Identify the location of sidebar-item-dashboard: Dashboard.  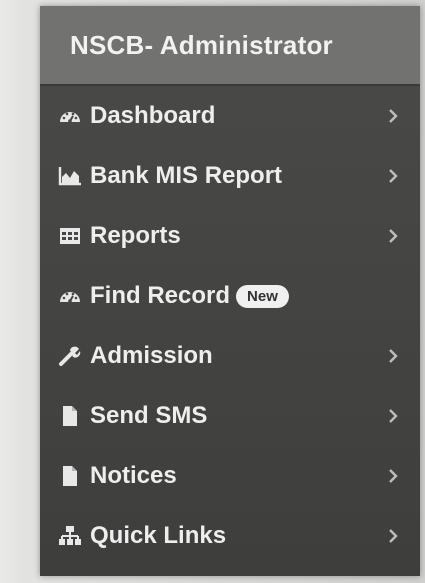
(230, 116).